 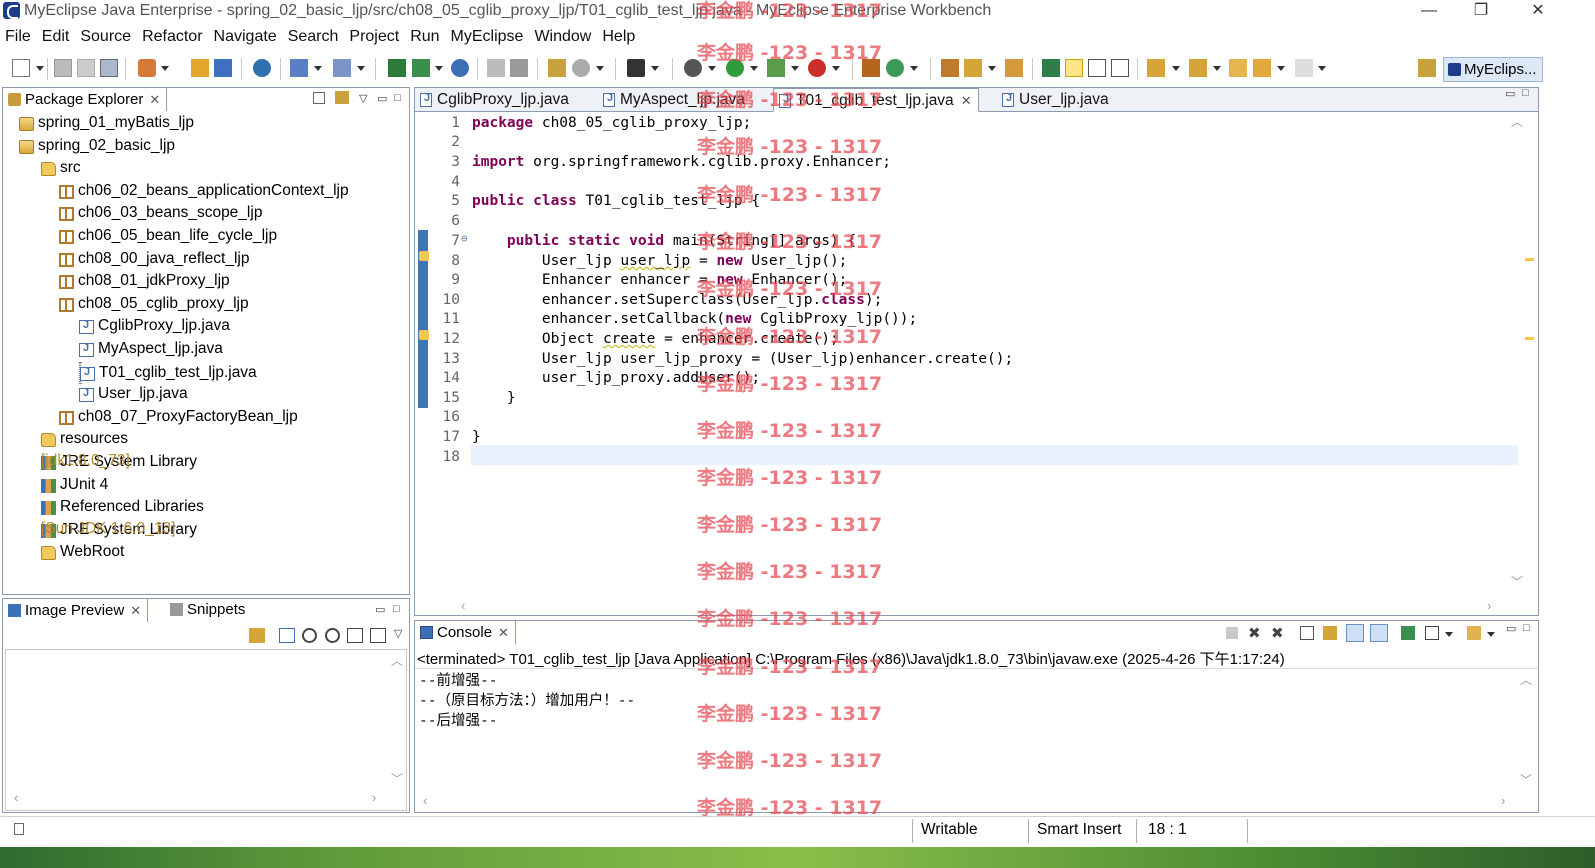 I want to click on clear-console-icon, so click(x=1307, y=633).